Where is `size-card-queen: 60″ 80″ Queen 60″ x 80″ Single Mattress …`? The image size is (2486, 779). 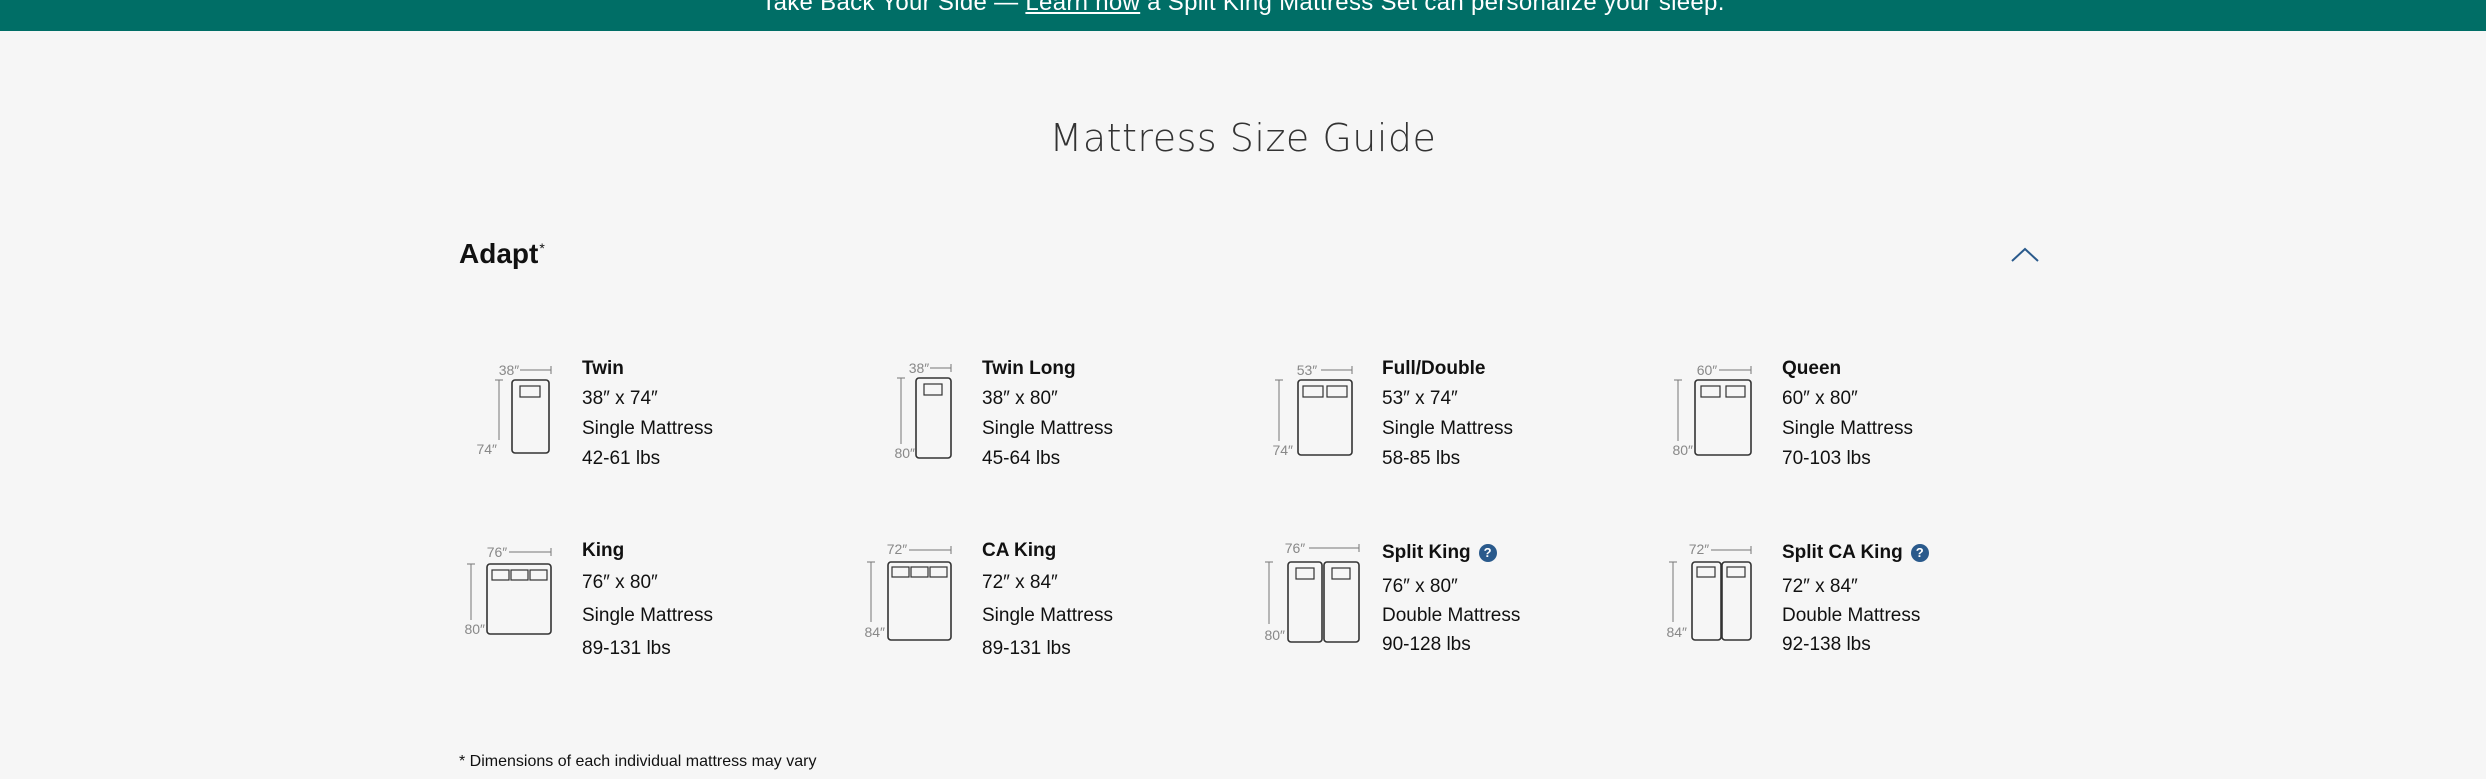 size-card-queen: 60″ 80″ Queen 60″ x 80″ Single Mattress … is located at coordinates (1859, 423).